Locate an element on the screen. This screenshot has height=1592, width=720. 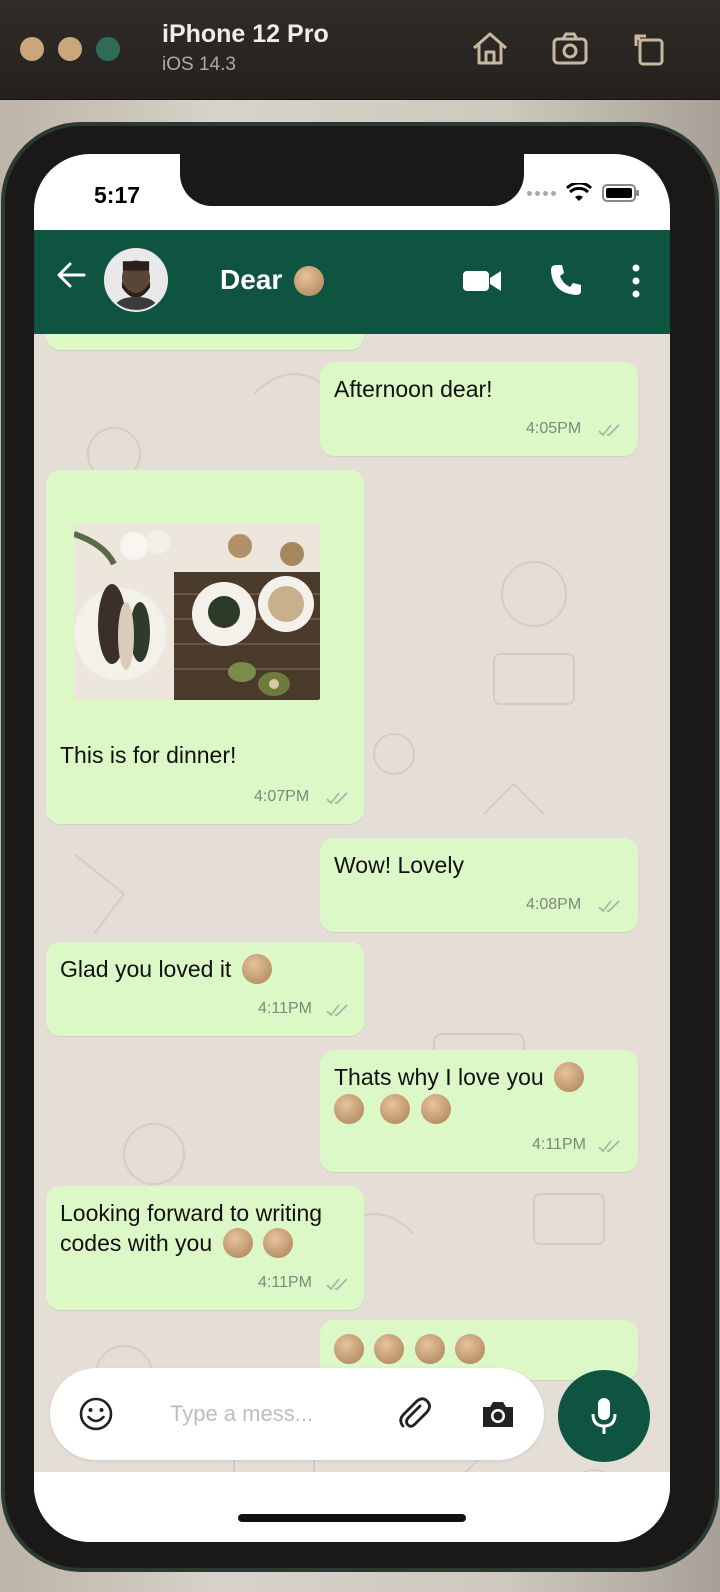
screenshot-icon is located at coordinates (570, 48).